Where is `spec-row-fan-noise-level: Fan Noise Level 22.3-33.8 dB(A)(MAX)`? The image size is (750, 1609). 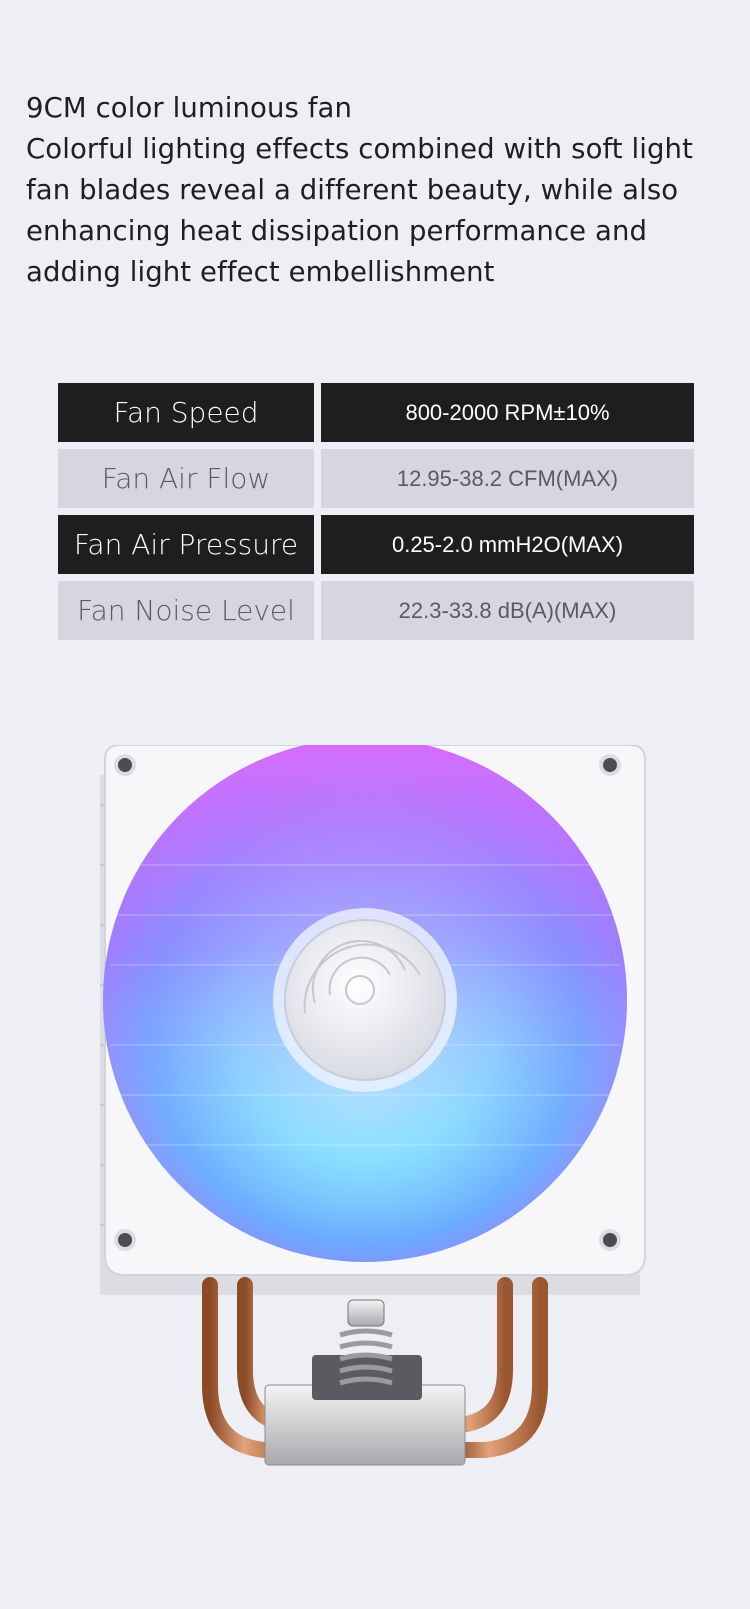 spec-row-fan-noise-level: Fan Noise Level 22.3-33.8 dB(A)(MAX) is located at coordinates (376, 610).